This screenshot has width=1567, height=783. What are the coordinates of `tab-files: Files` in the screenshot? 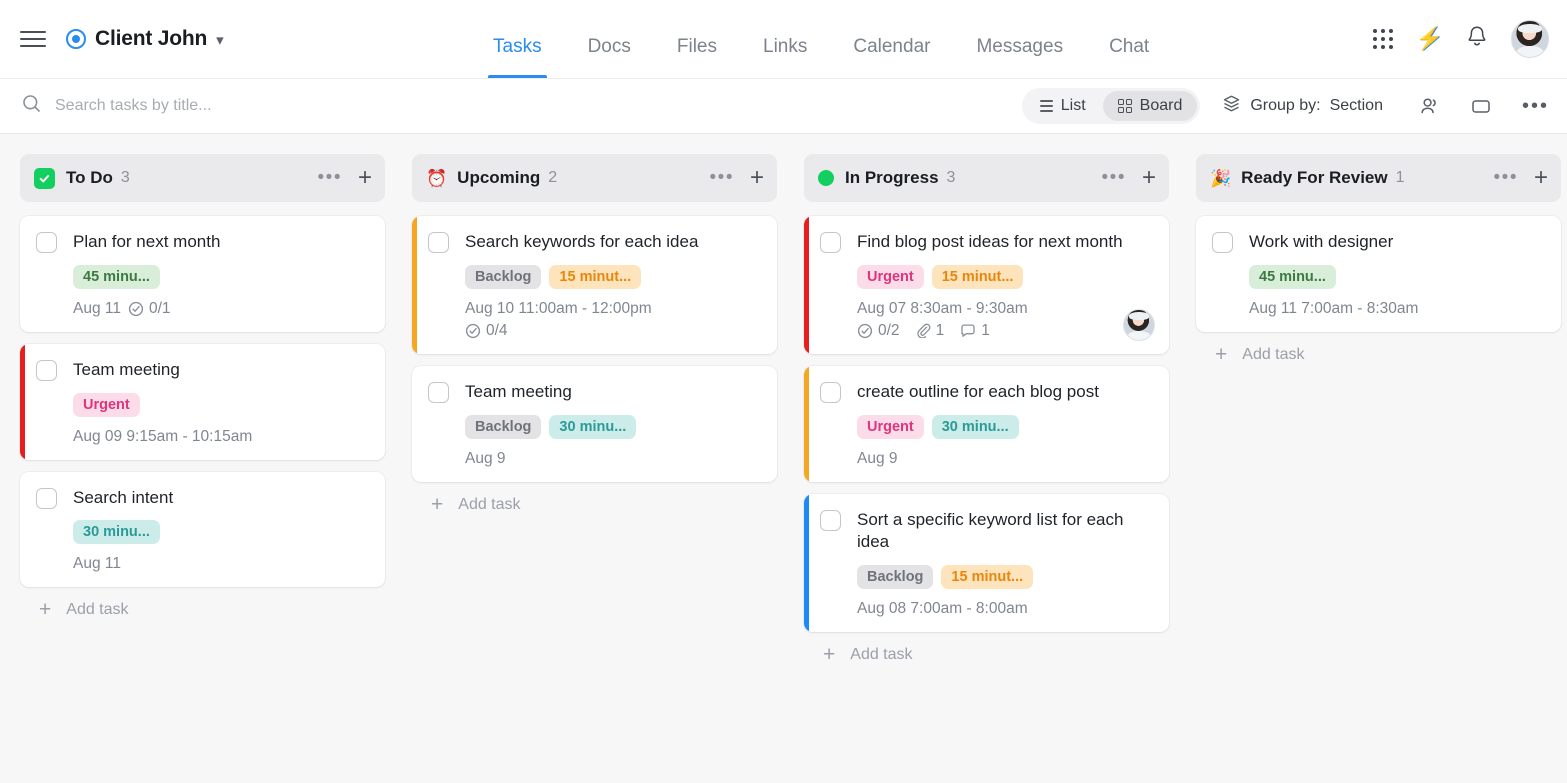 It's located at (697, 57).